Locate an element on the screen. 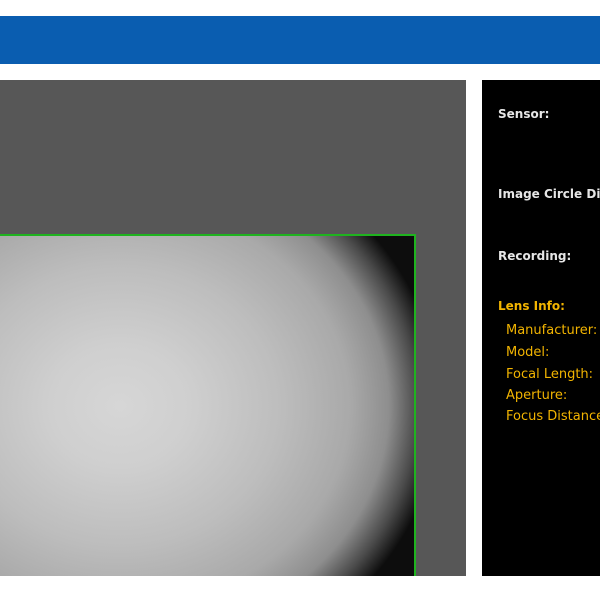 Image resolution: width=600 pixels, height=600 pixels. recording-label: Recording: is located at coordinates (535, 256).